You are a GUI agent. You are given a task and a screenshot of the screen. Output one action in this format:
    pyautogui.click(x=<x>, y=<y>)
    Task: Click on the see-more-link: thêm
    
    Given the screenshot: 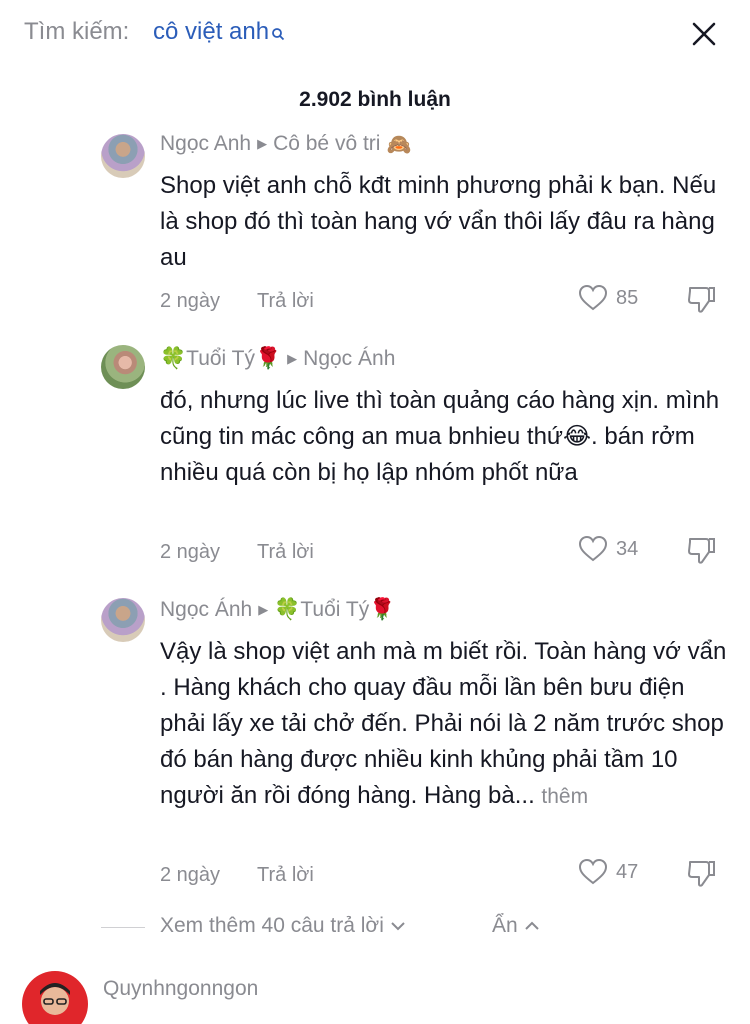 What is the action you would take?
    pyautogui.click(x=564, y=796)
    